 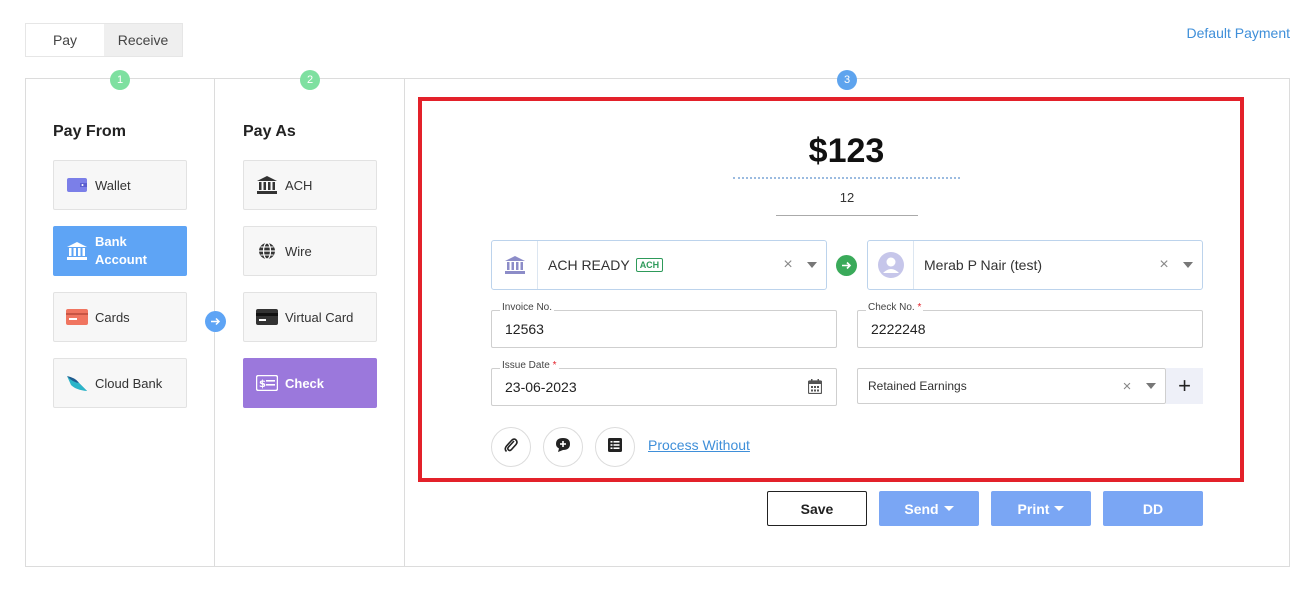 I want to click on pay-from-cloud-bank: Cloud Bank, so click(x=120, y=383).